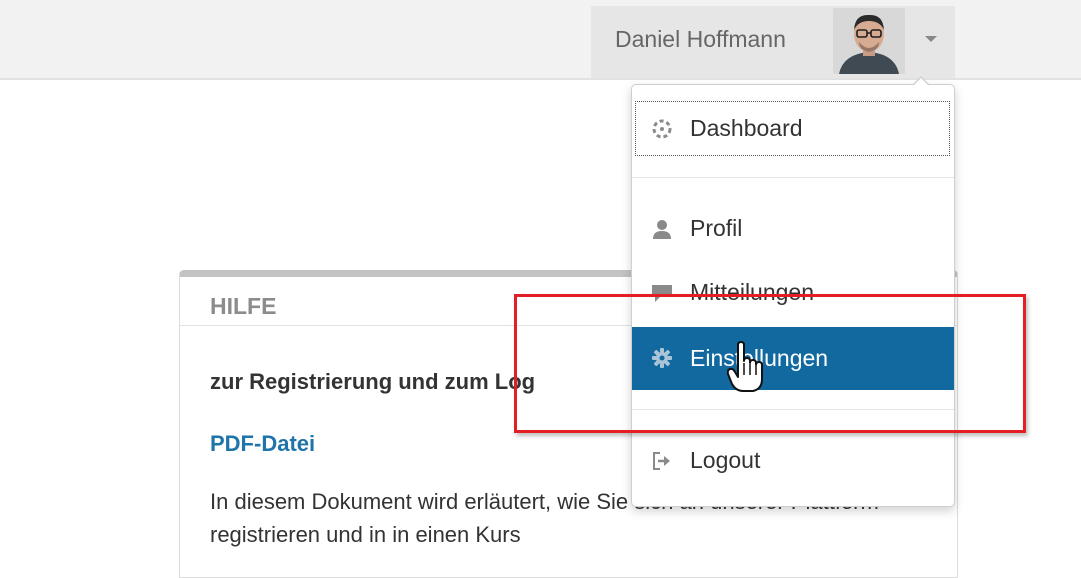 Image resolution: width=1081 pixels, height=578 pixels. I want to click on help-block-subtitle: zur Registrierung und zum Log, so click(373, 381).